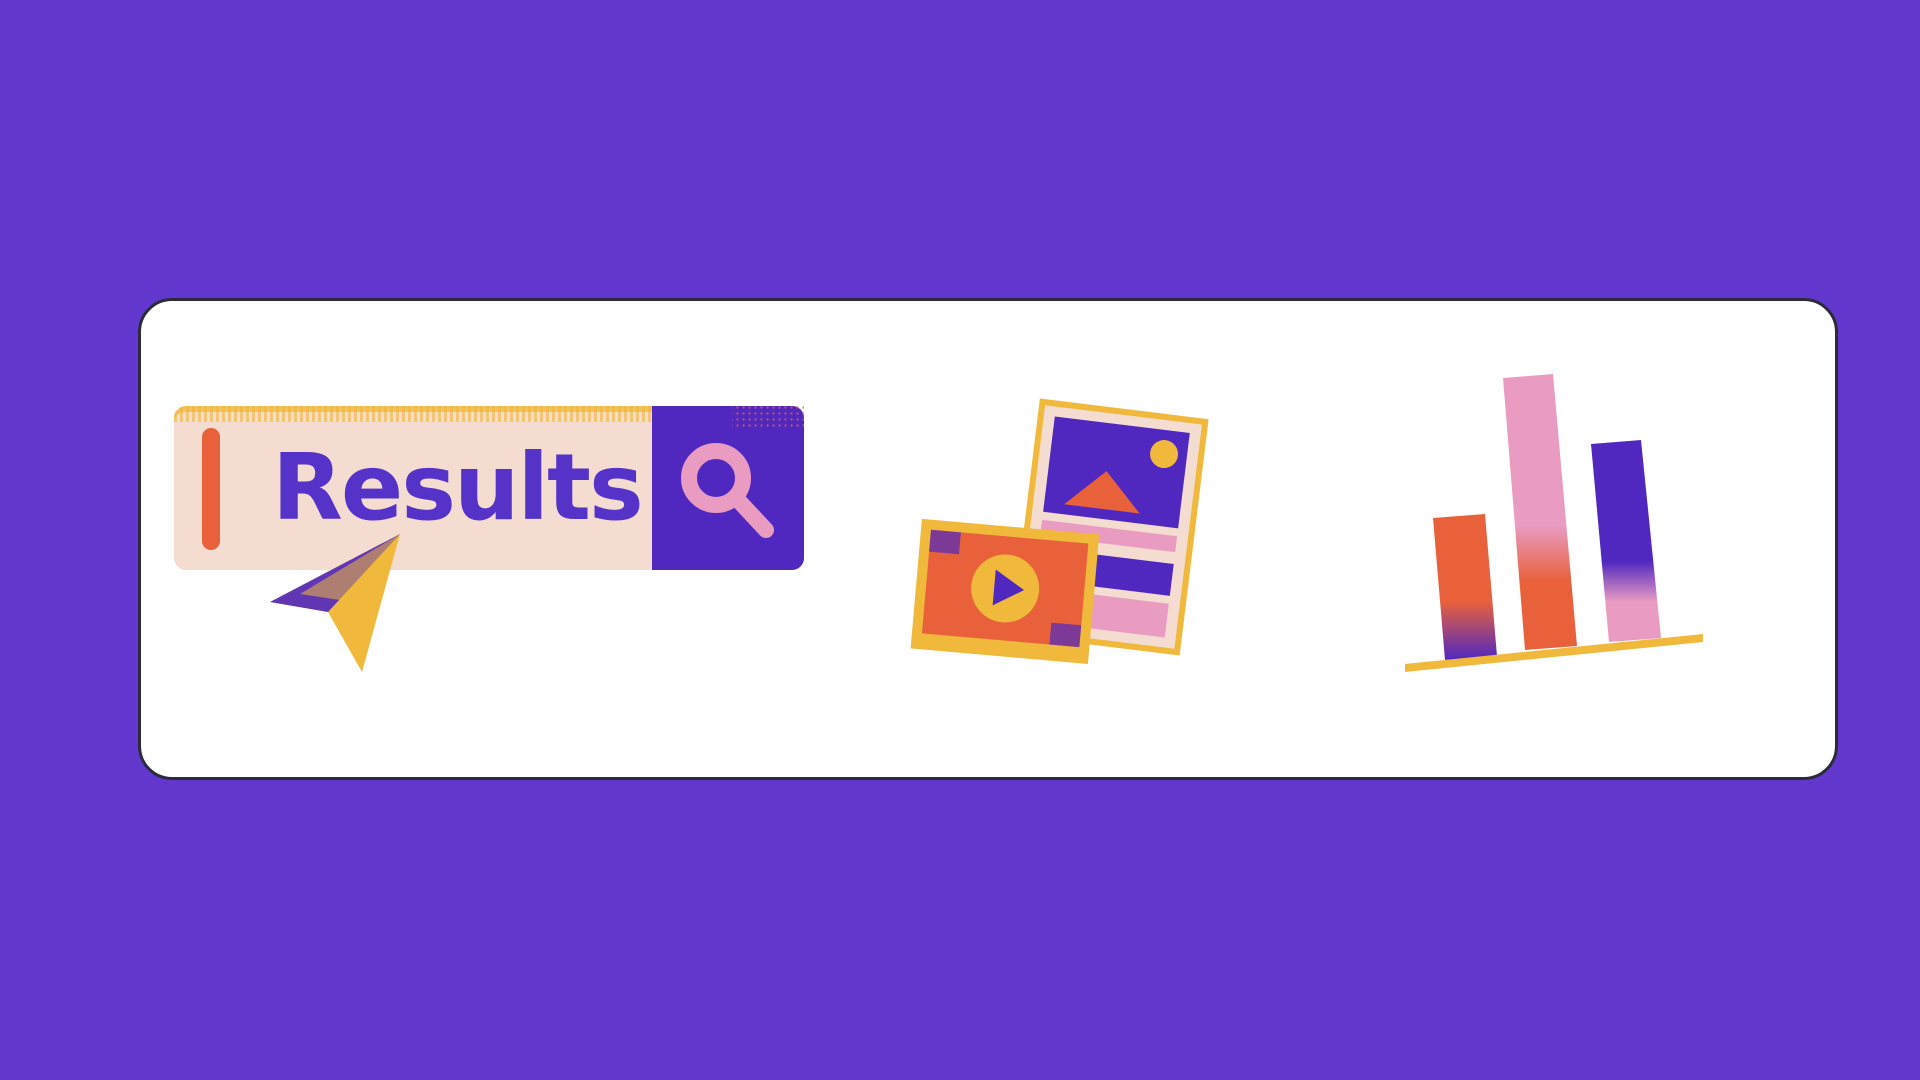  I want to click on bar-chart-icon, so click(1554, 523).